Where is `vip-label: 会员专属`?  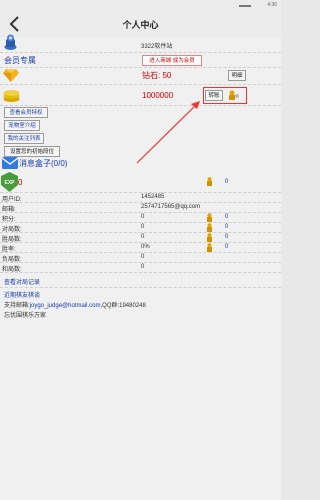 vip-label: 会员专属 is located at coordinates (20, 60).